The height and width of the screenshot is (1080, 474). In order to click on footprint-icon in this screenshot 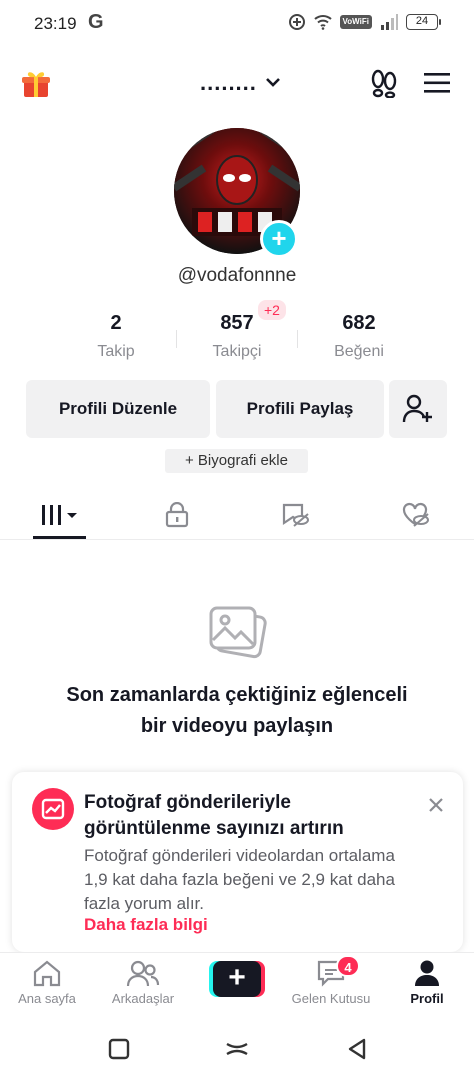, I will do `click(384, 83)`.